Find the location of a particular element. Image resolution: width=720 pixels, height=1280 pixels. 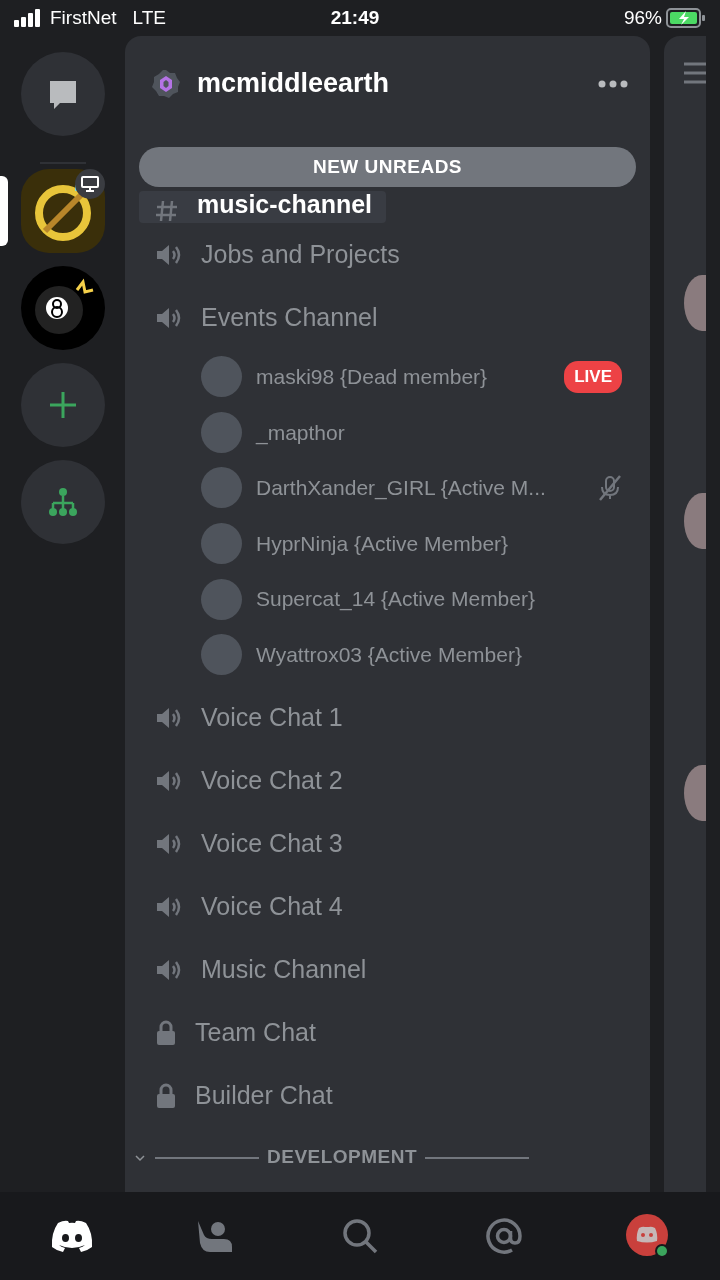

channel-item: music-channel is located at coordinates (263, 207).